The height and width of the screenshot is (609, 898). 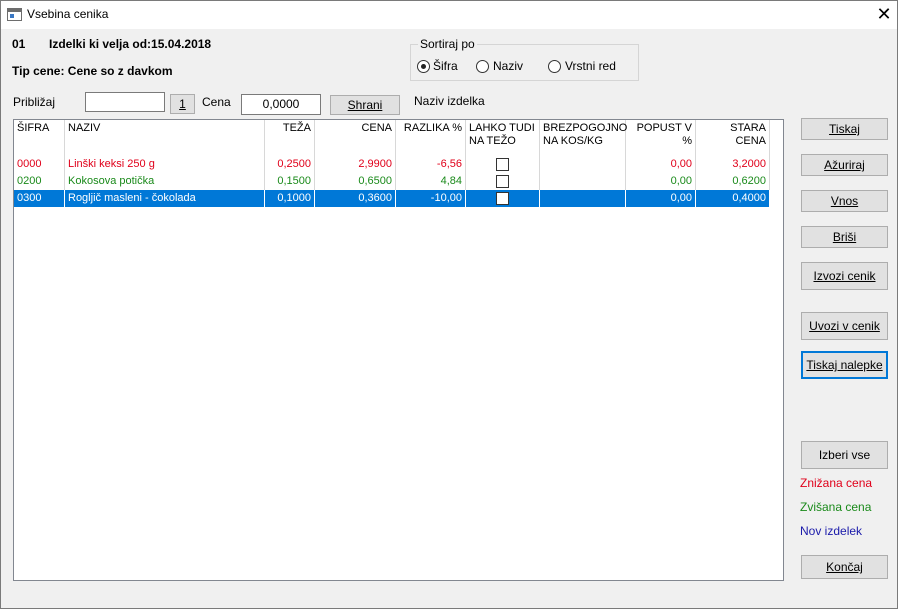 I want to click on close-icon: ✕, so click(x=883, y=15).